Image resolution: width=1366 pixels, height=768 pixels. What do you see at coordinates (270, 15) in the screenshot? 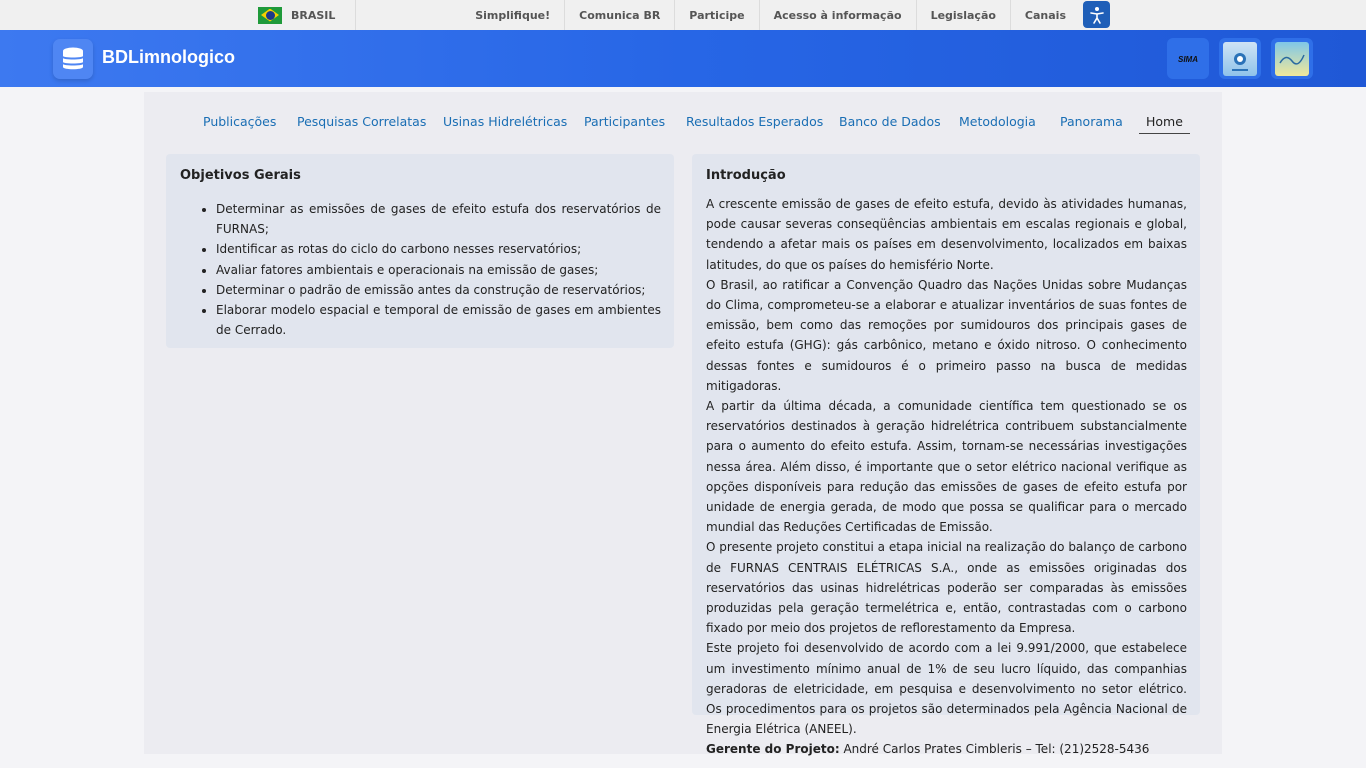
I see `brazil-flag-icon` at bounding box center [270, 15].